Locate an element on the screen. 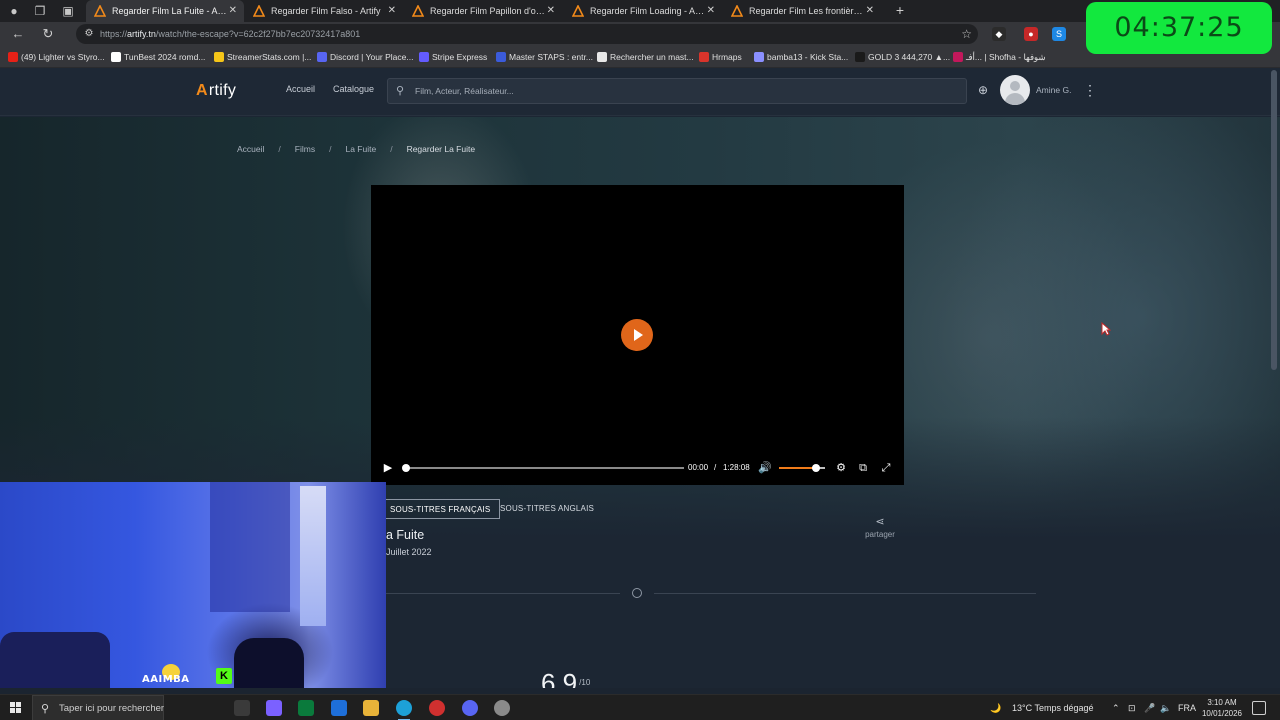 The height and width of the screenshot is (720, 1280). workspaces-icon: ❐ is located at coordinates (40, 11).